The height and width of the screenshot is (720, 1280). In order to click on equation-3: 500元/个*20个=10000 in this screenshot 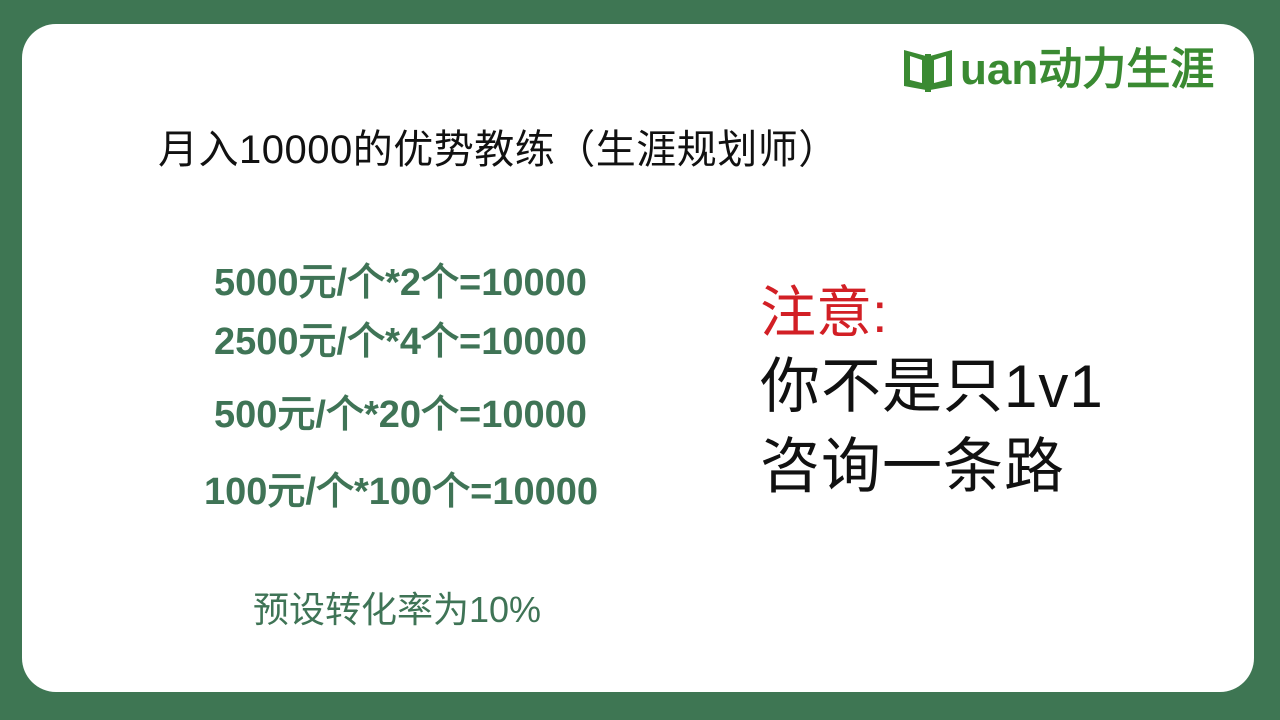, I will do `click(400, 415)`.